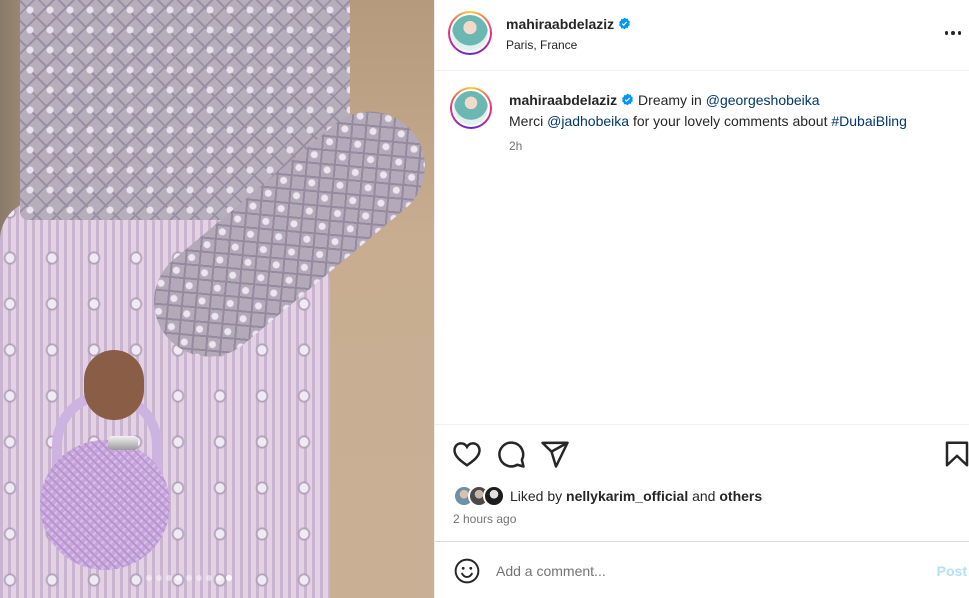 This screenshot has width=969, height=598. I want to click on caption-text: for your lovely comments about, so click(730, 121).